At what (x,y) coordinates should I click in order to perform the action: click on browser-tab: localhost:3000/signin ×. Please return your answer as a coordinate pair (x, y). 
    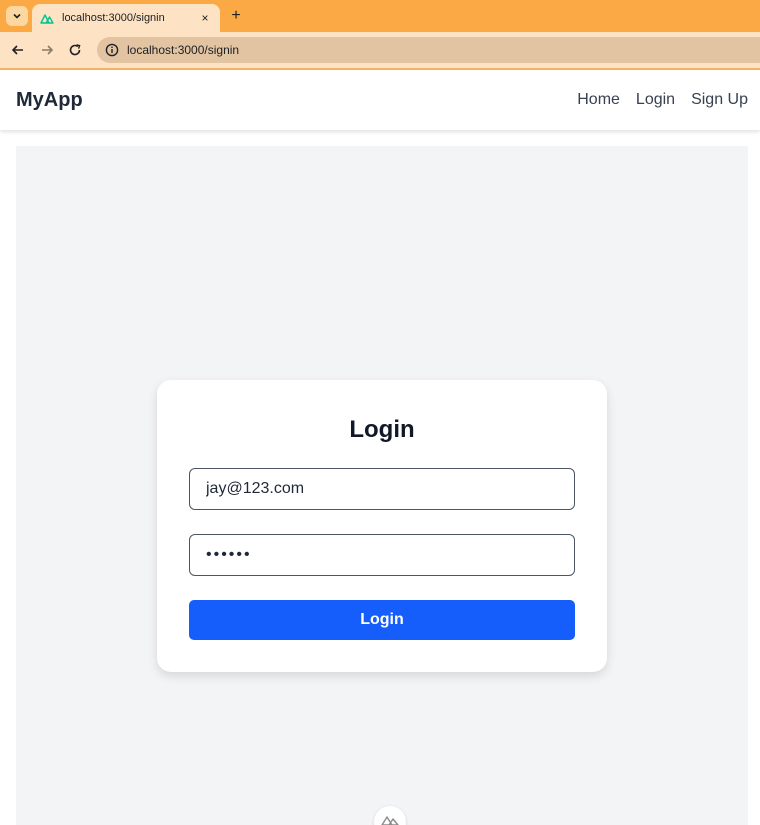
    Looking at the image, I should click on (126, 18).